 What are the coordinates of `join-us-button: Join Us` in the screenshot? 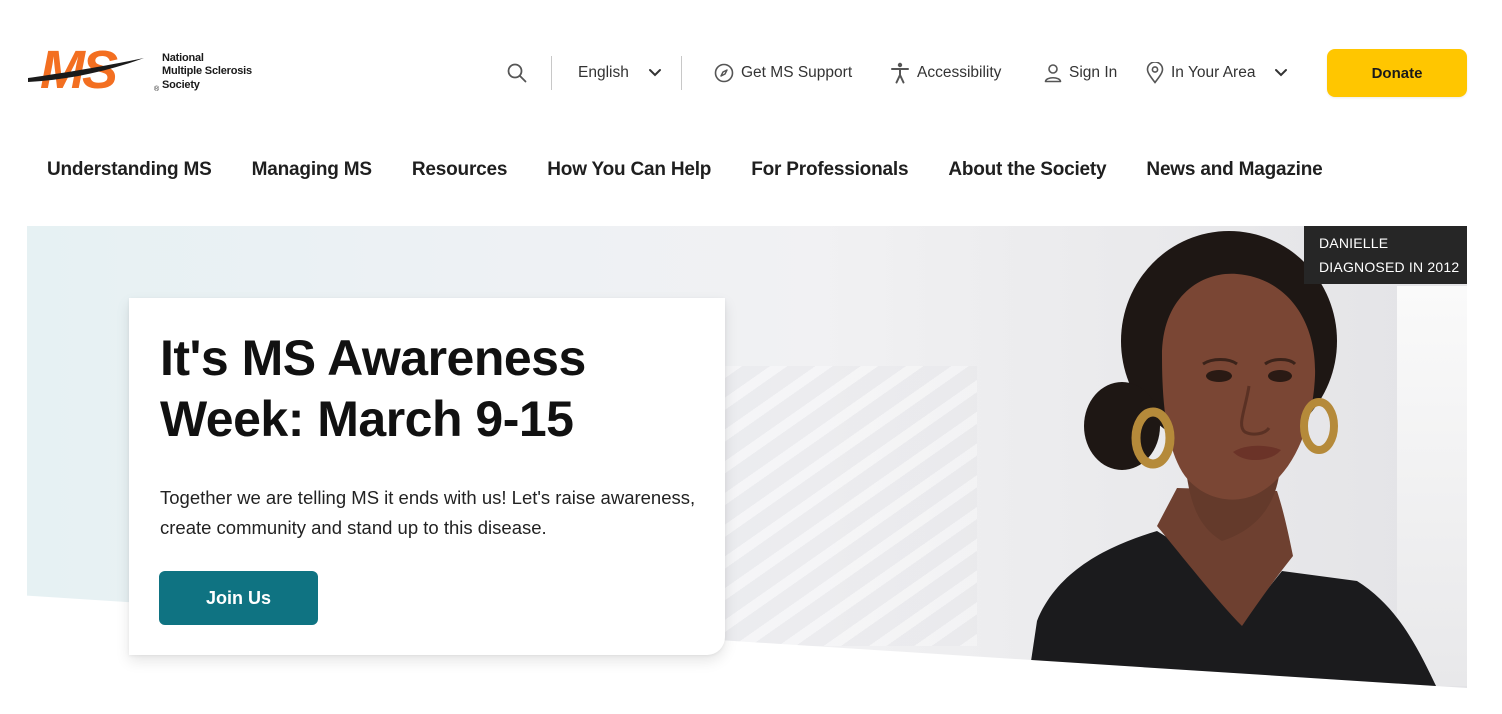 It's located at (238, 598).